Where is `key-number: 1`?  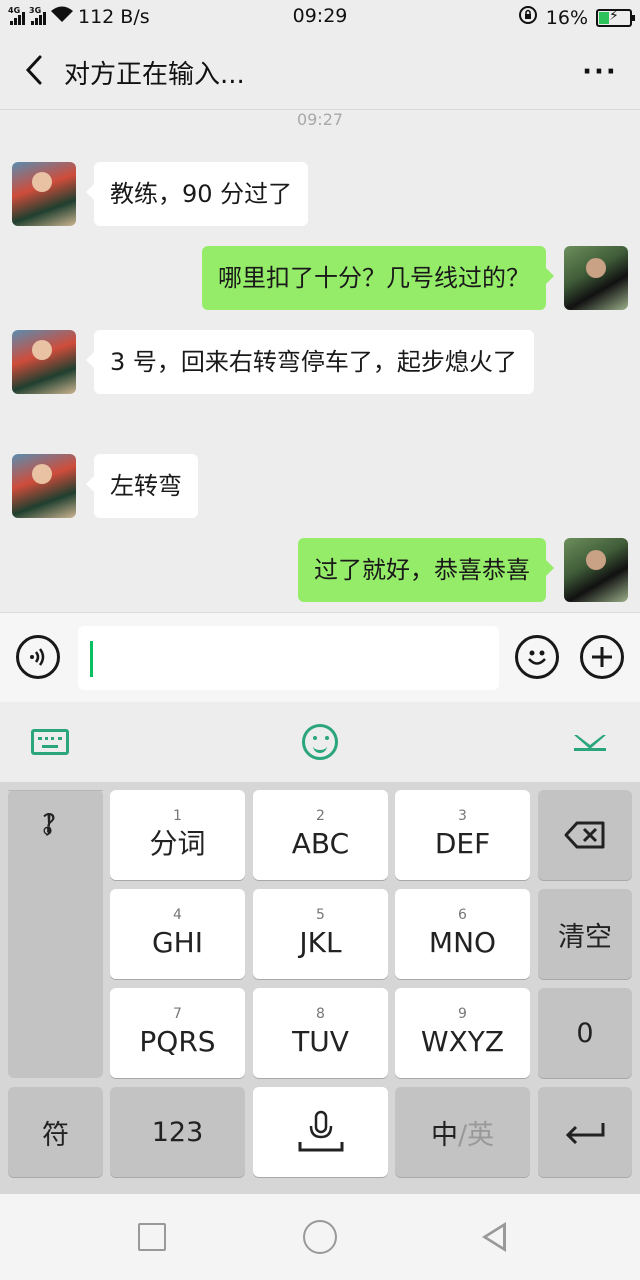
key-number: 1 is located at coordinates (177, 816).